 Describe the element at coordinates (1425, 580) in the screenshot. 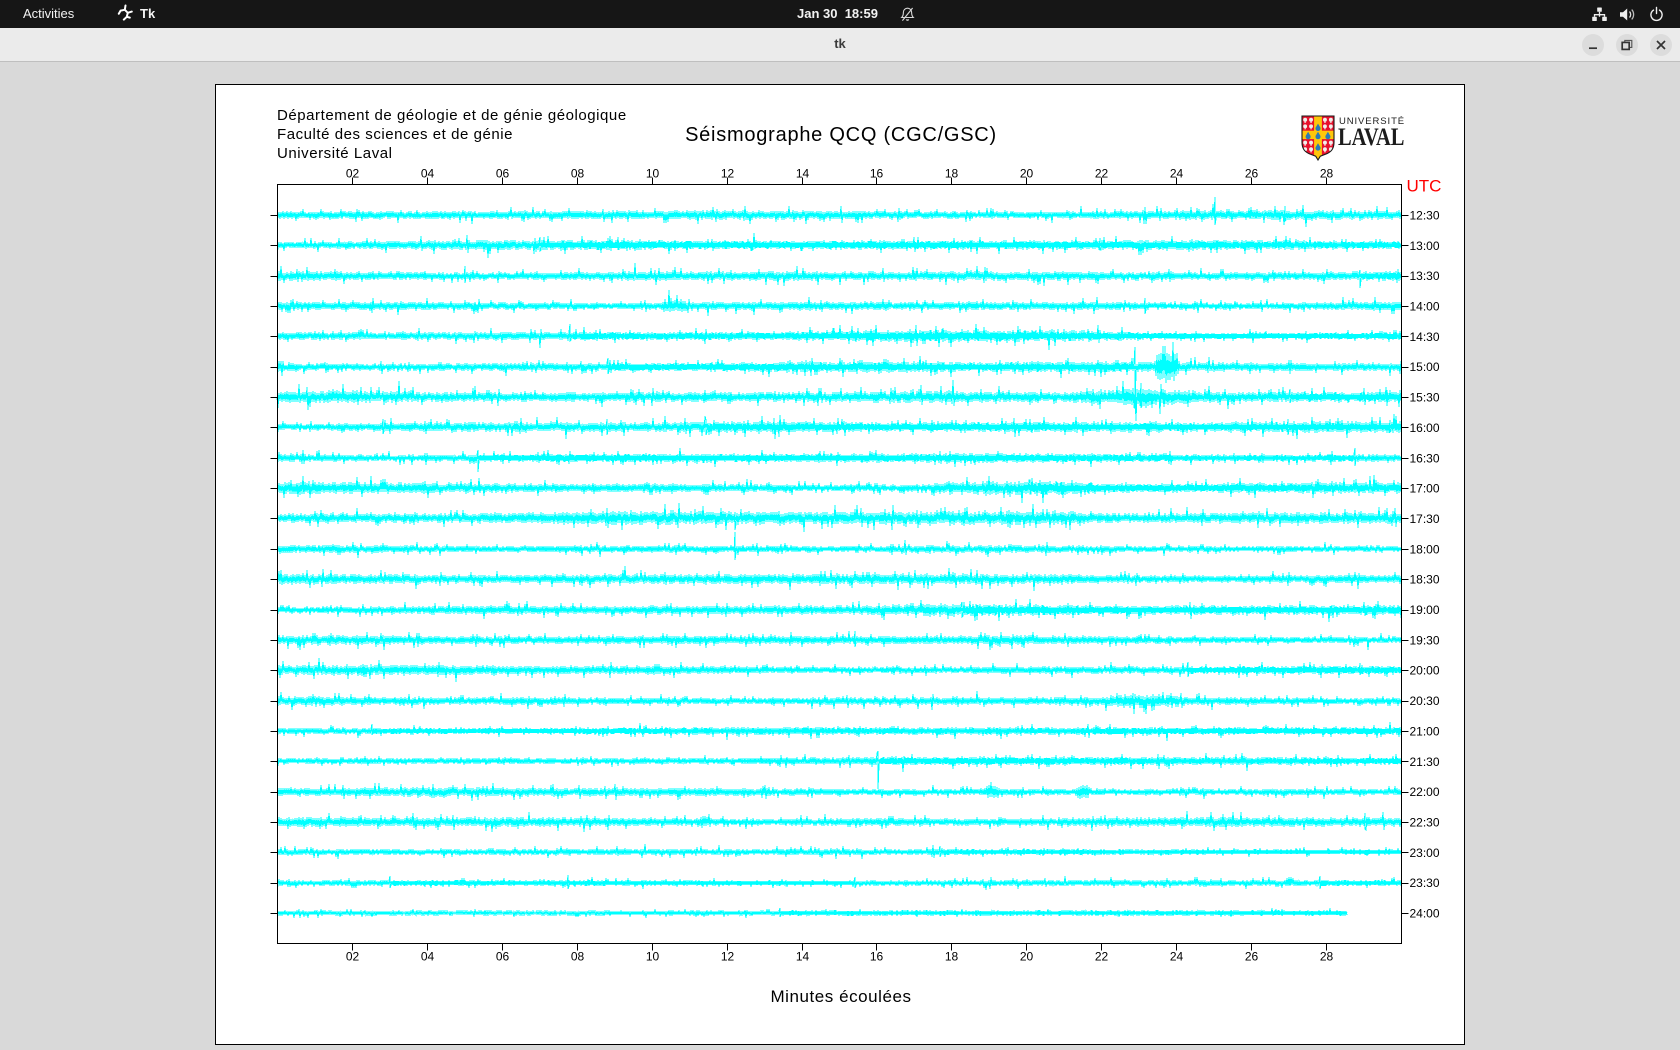

I see `svg-text: 18:30` at that location.